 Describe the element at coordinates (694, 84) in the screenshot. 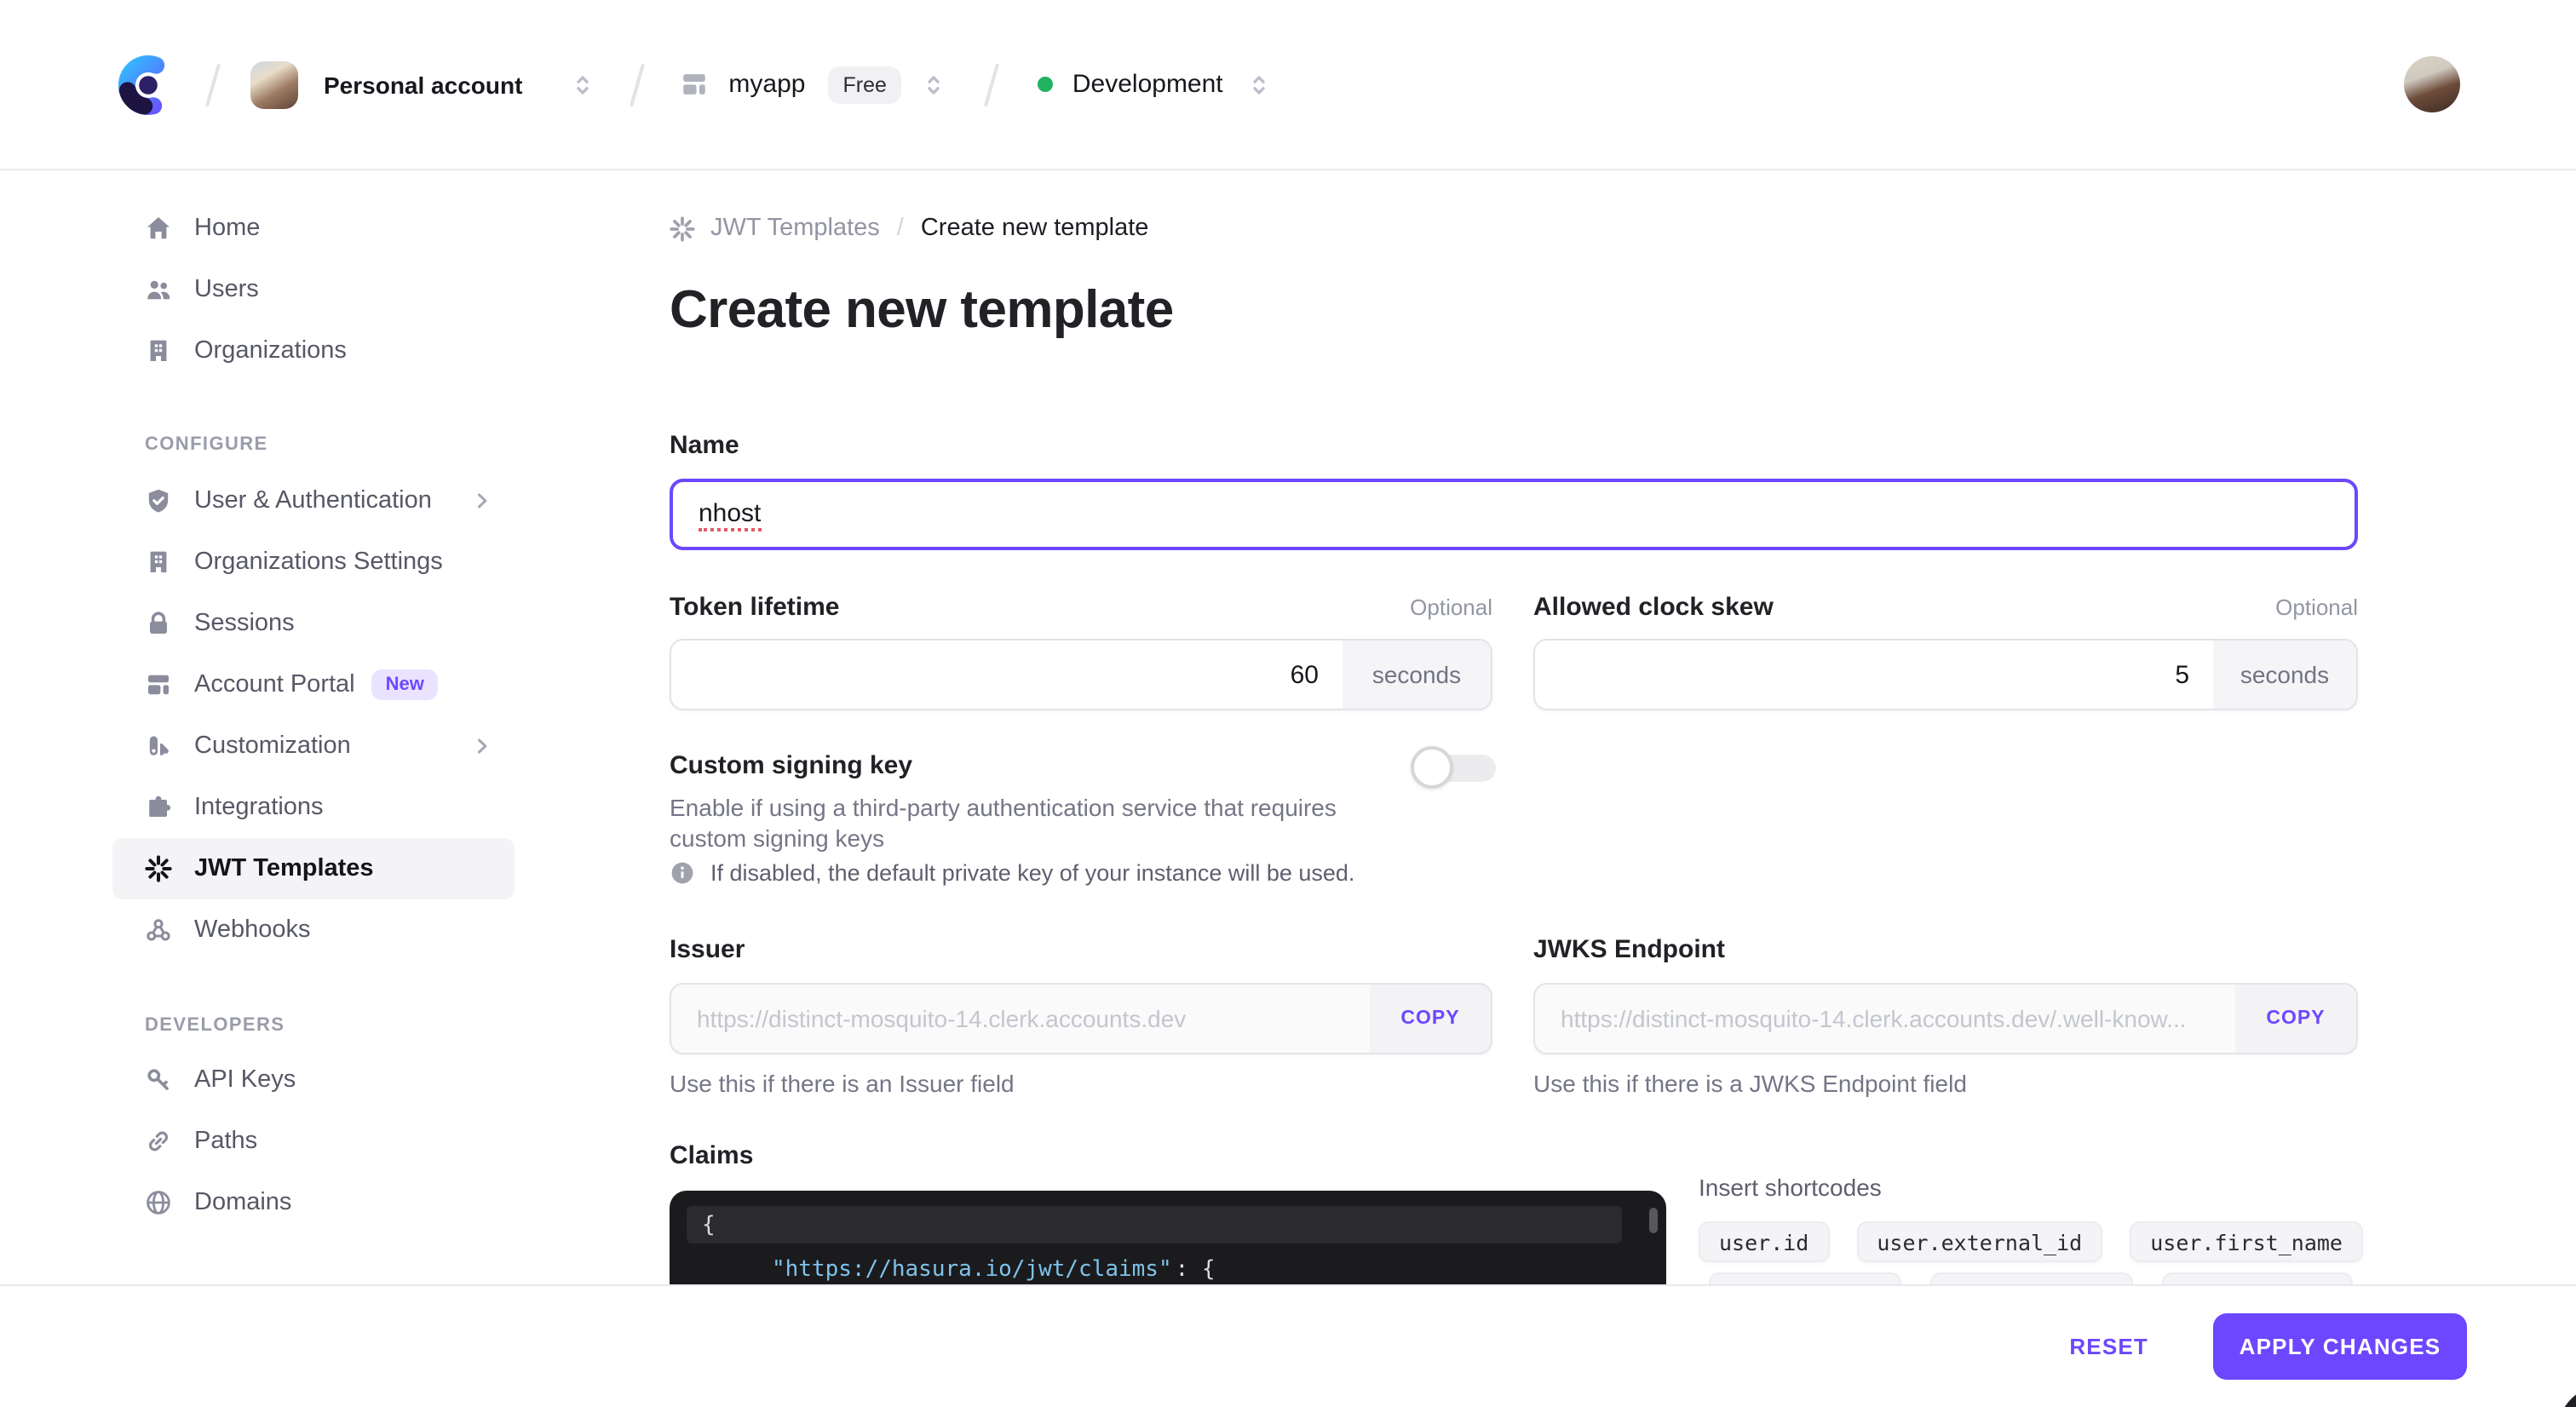

I see `application-icon` at that location.